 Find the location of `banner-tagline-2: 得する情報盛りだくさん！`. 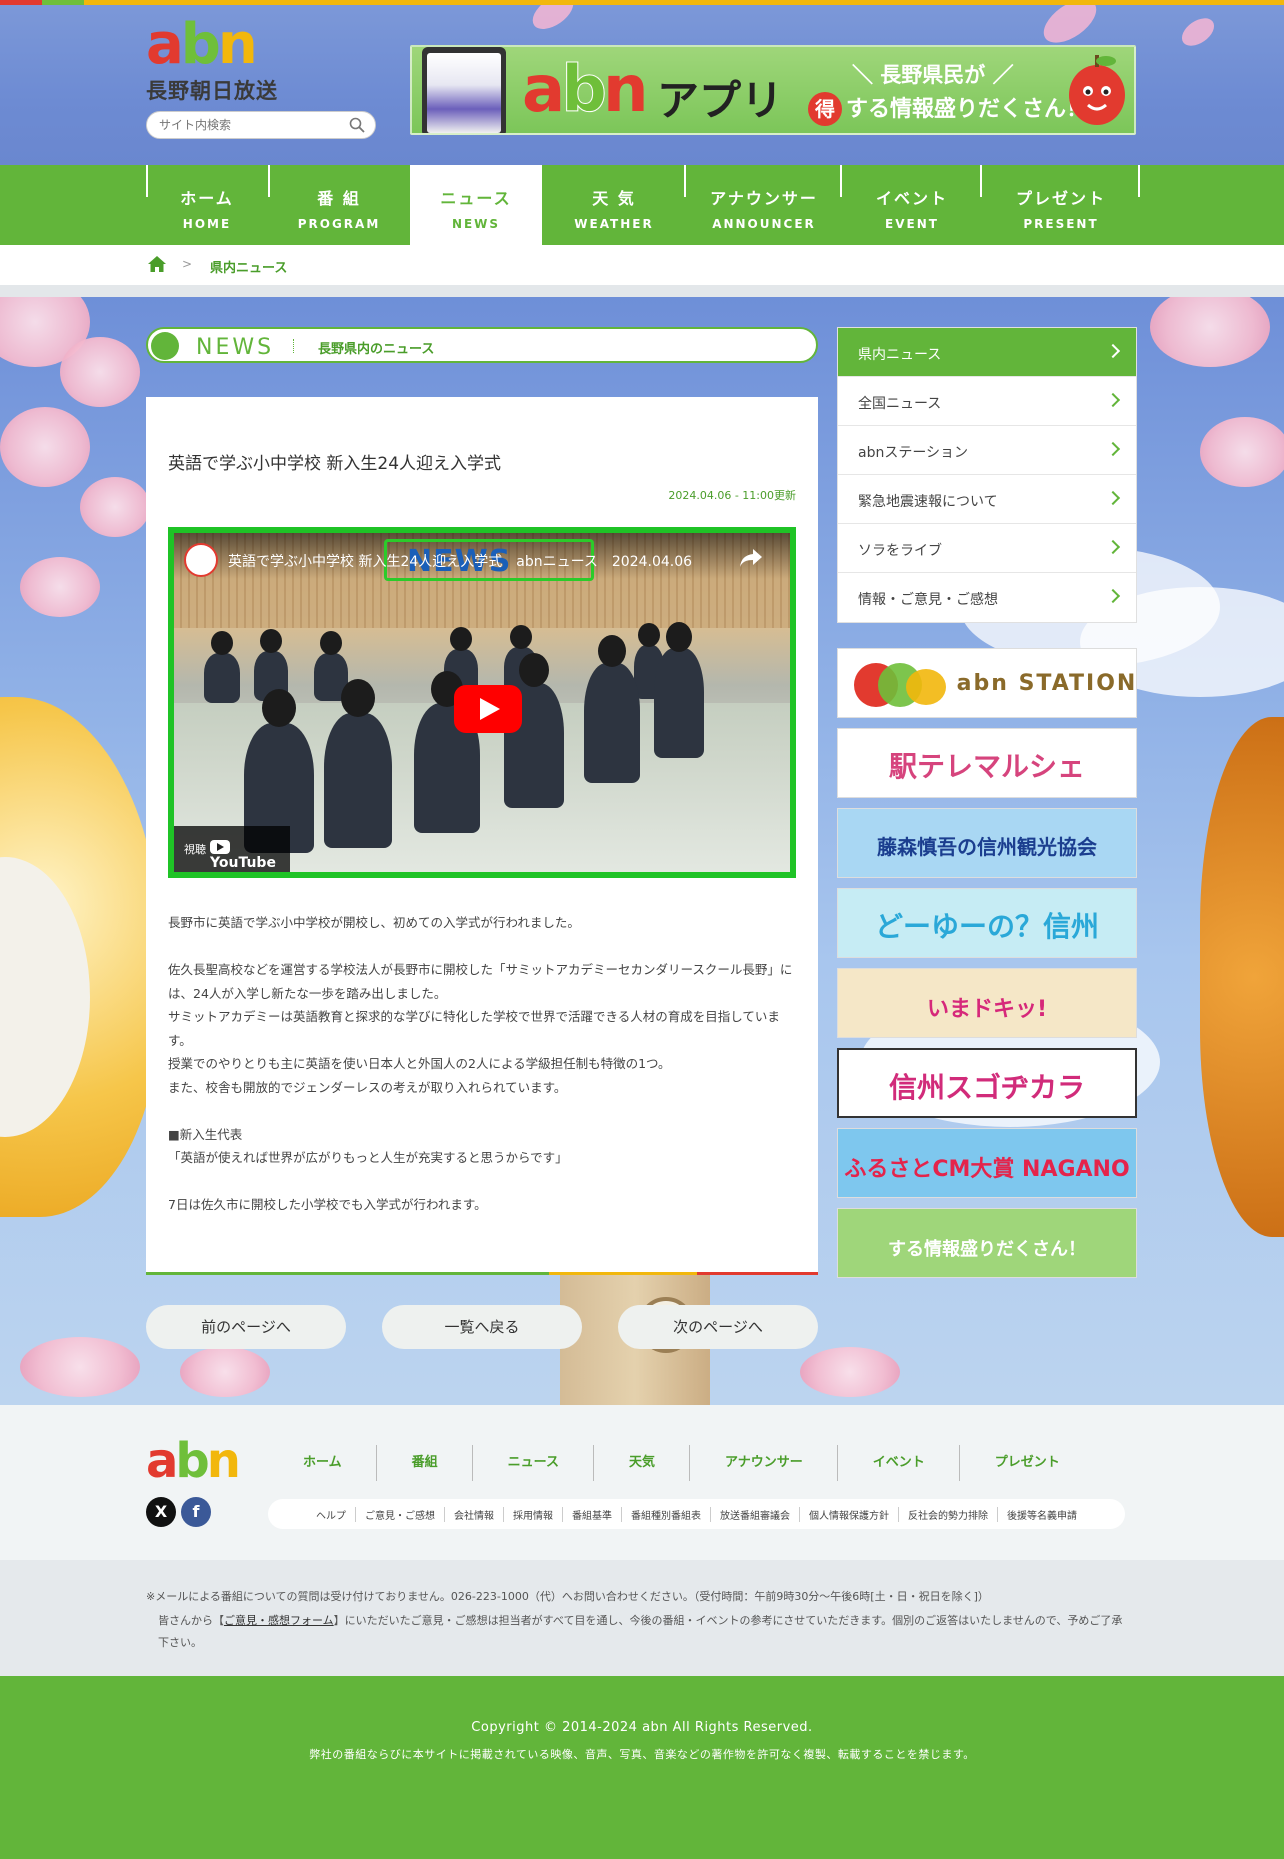

banner-tagline-2: 得する情報盛りだくさん！ is located at coordinates (948, 108).